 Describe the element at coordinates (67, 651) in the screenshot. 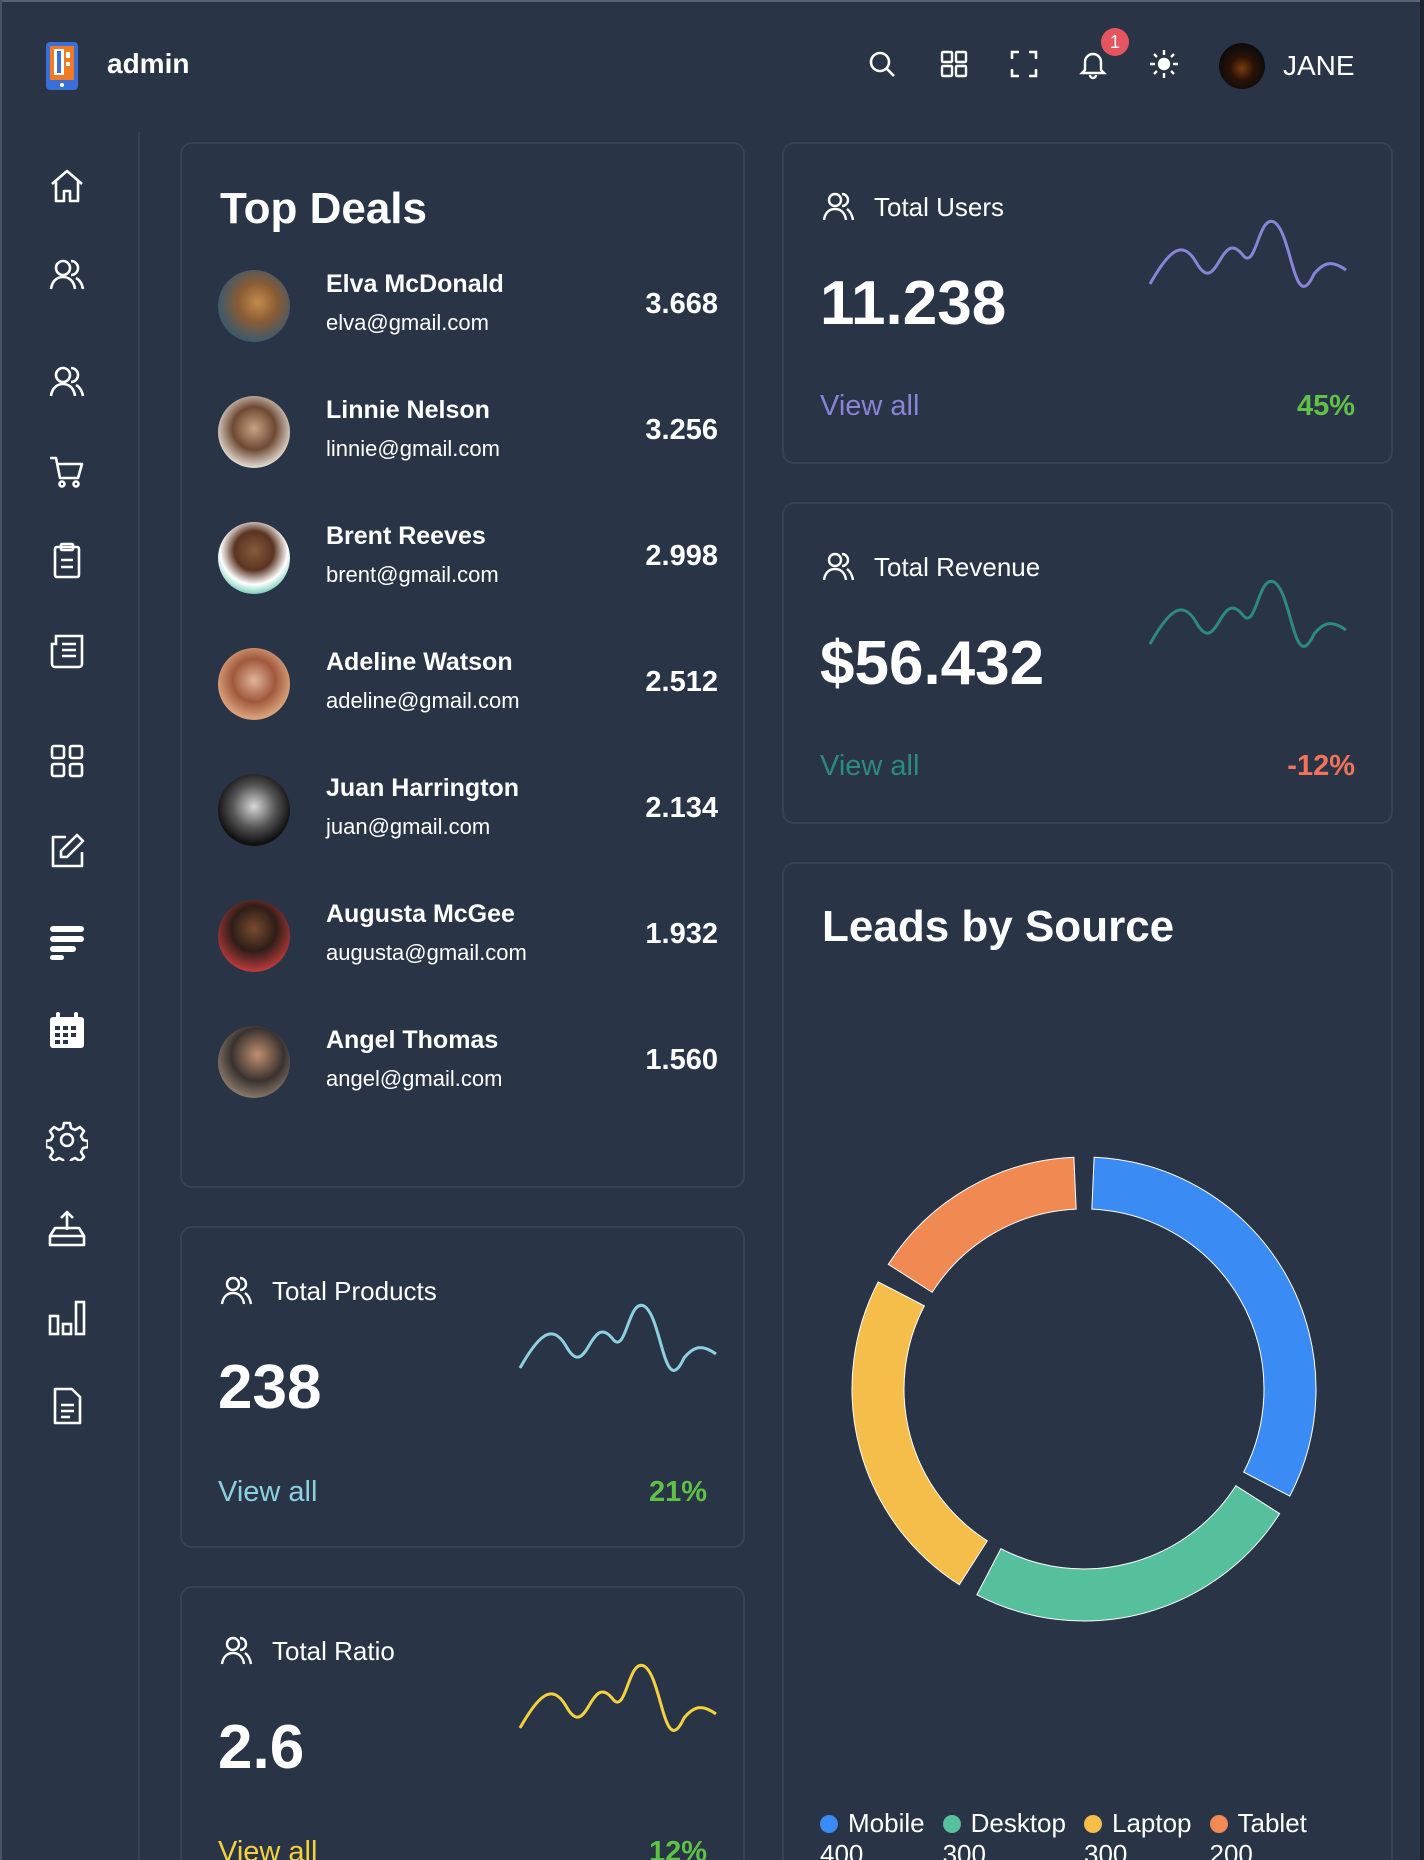

I see `sidebar-news-icon` at that location.